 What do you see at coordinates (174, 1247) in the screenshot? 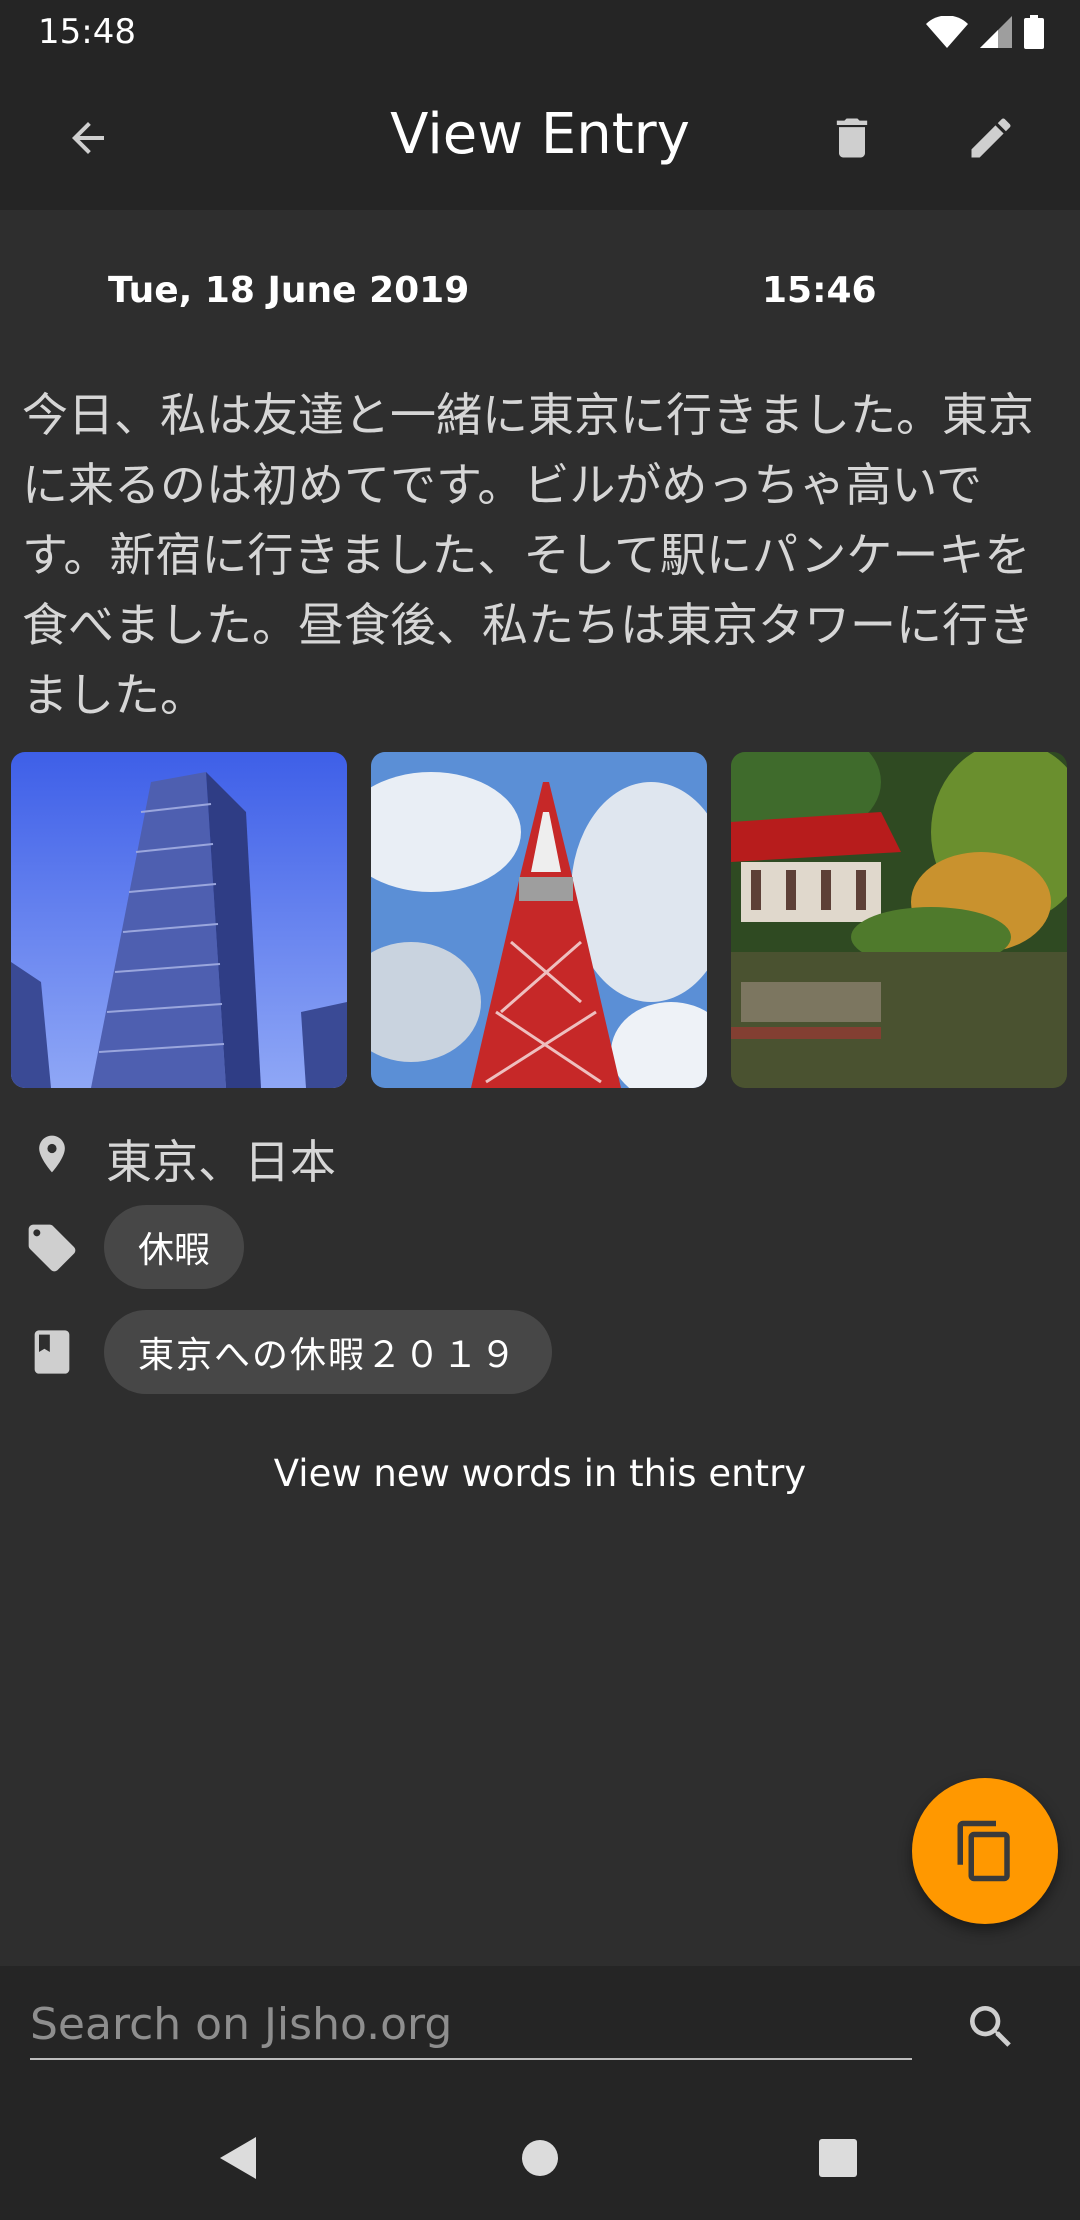
I see `tag-chip: 休暇` at bounding box center [174, 1247].